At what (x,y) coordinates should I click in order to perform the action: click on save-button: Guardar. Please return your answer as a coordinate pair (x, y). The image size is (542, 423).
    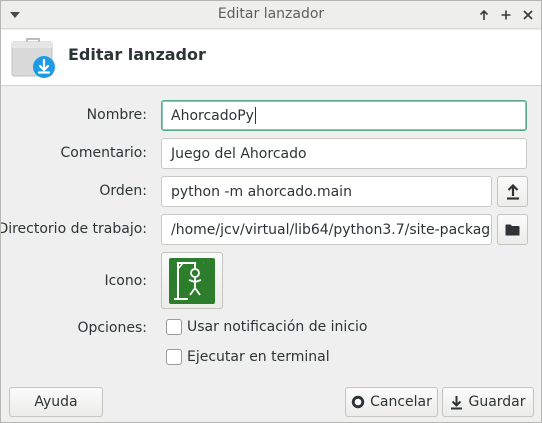
    Looking at the image, I should click on (488, 402).